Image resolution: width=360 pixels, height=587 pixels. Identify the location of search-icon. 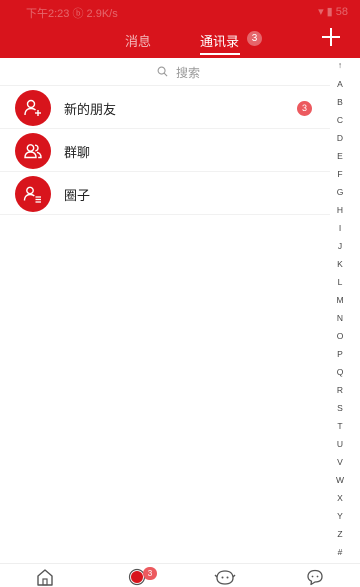
(162, 71).